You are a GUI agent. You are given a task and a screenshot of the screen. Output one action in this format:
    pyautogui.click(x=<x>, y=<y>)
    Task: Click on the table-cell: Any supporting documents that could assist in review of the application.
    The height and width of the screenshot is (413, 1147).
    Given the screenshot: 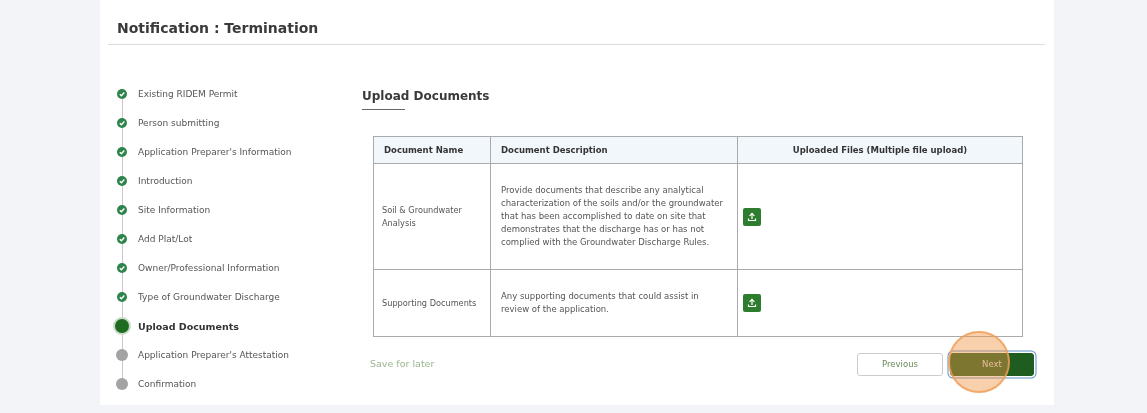 What is the action you would take?
    pyautogui.click(x=614, y=303)
    